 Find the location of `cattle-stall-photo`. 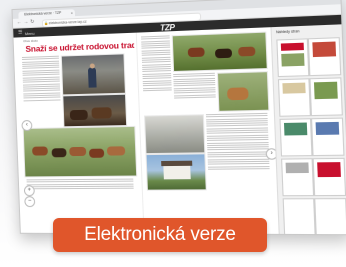

cattle-stall-photo is located at coordinates (95, 110).